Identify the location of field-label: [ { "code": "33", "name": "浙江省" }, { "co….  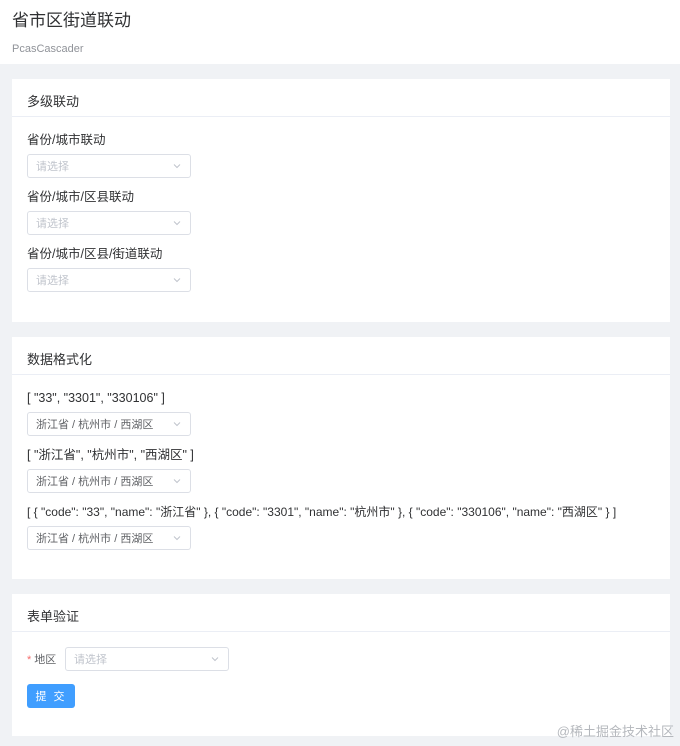
(322, 512).